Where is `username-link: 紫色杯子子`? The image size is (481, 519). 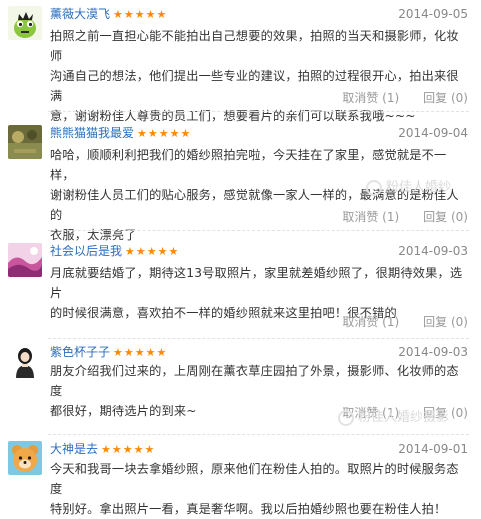 username-link: 紫色杯子子 is located at coordinates (80, 352).